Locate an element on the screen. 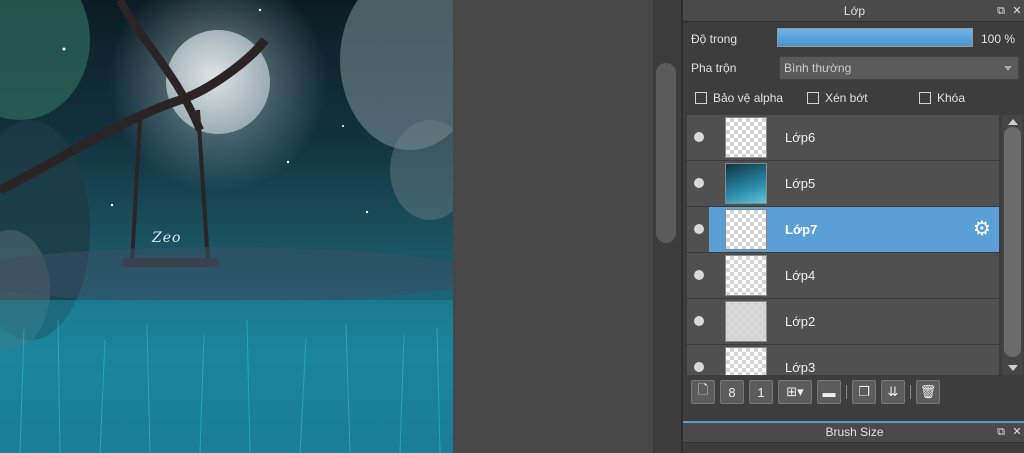 This screenshot has height=453, width=1024. brush-size-panel-title: Brush Size is located at coordinates (854, 432).